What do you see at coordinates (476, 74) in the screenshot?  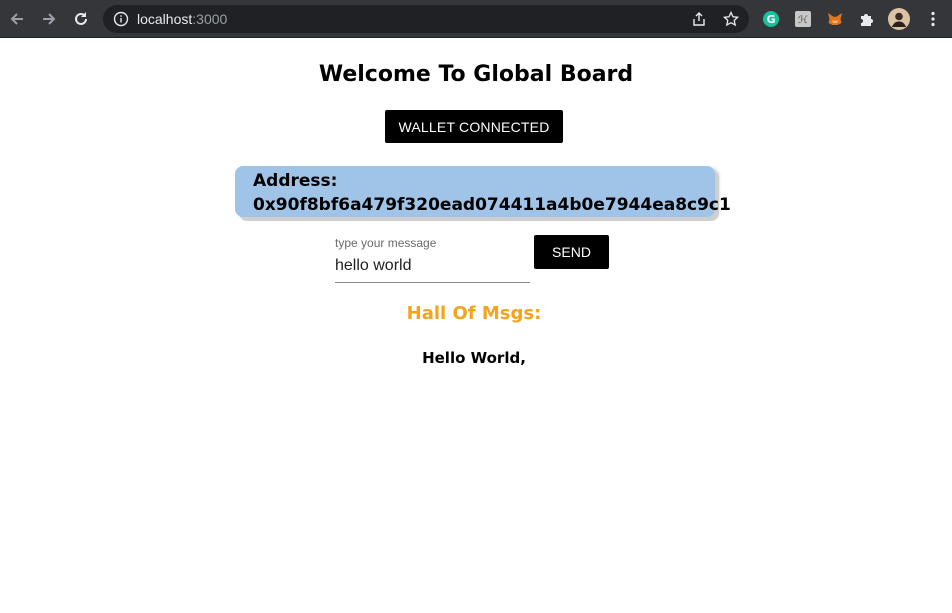 I see `page-title: Welcome To Global Board` at bounding box center [476, 74].